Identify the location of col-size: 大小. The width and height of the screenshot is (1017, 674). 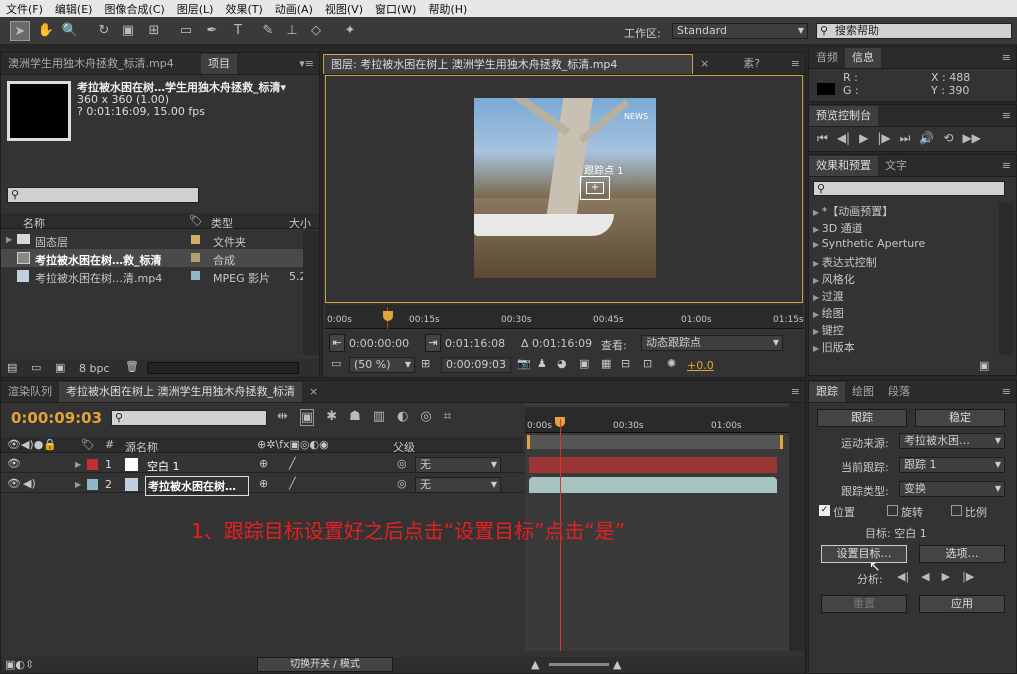
(300, 223).